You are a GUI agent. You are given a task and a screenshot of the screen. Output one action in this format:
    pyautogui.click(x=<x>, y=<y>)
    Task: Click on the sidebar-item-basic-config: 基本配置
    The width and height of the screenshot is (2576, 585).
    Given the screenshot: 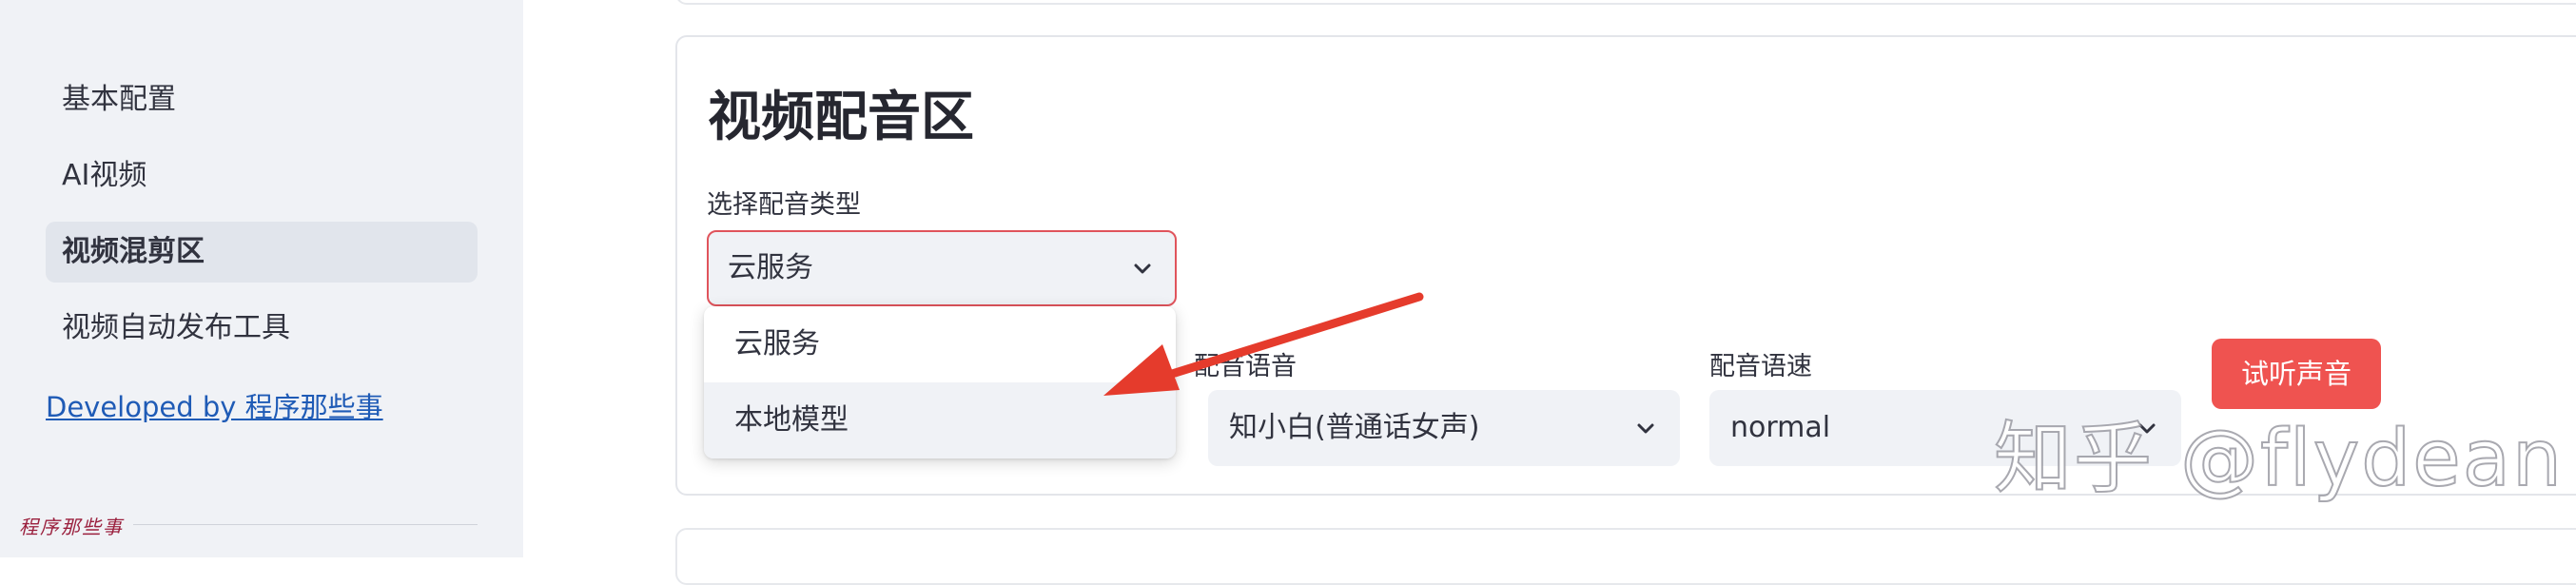 What is the action you would take?
    pyautogui.click(x=262, y=99)
    